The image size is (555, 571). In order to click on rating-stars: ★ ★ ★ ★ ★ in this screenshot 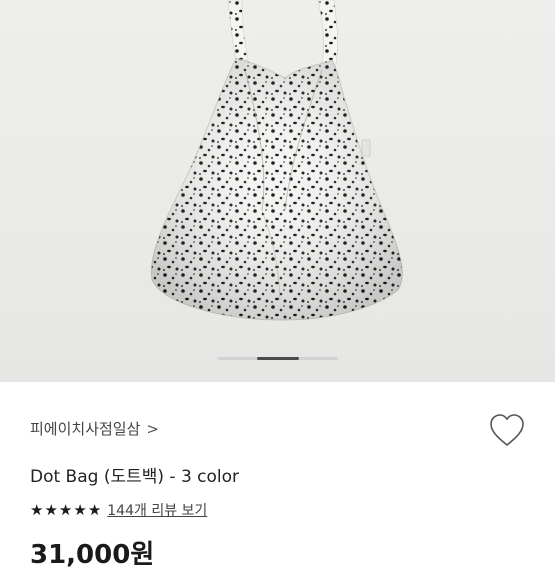, I will do `click(66, 509)`.